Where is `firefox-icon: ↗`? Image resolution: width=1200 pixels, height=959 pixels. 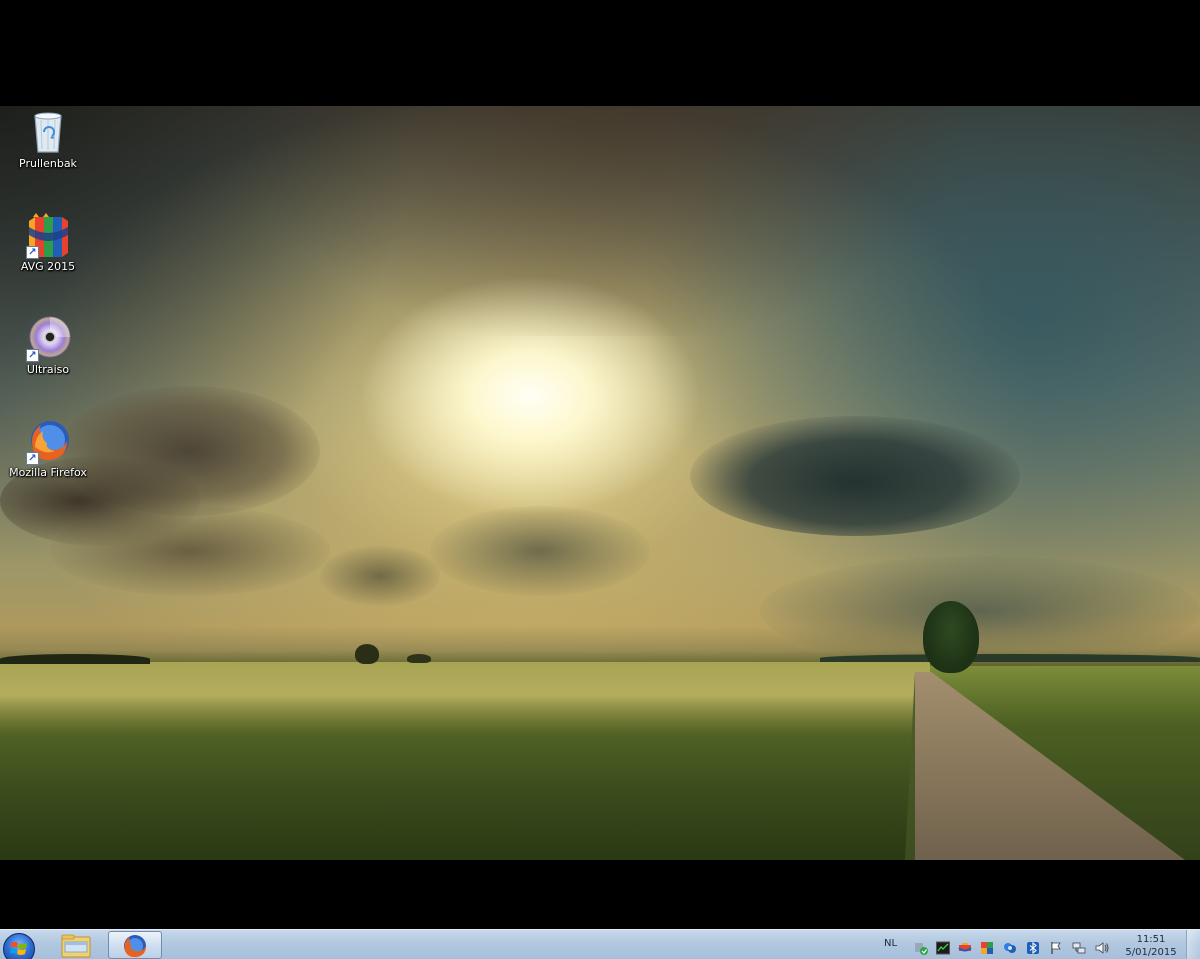
firefox-icon: ↗ is located at coordinates (48, 442).